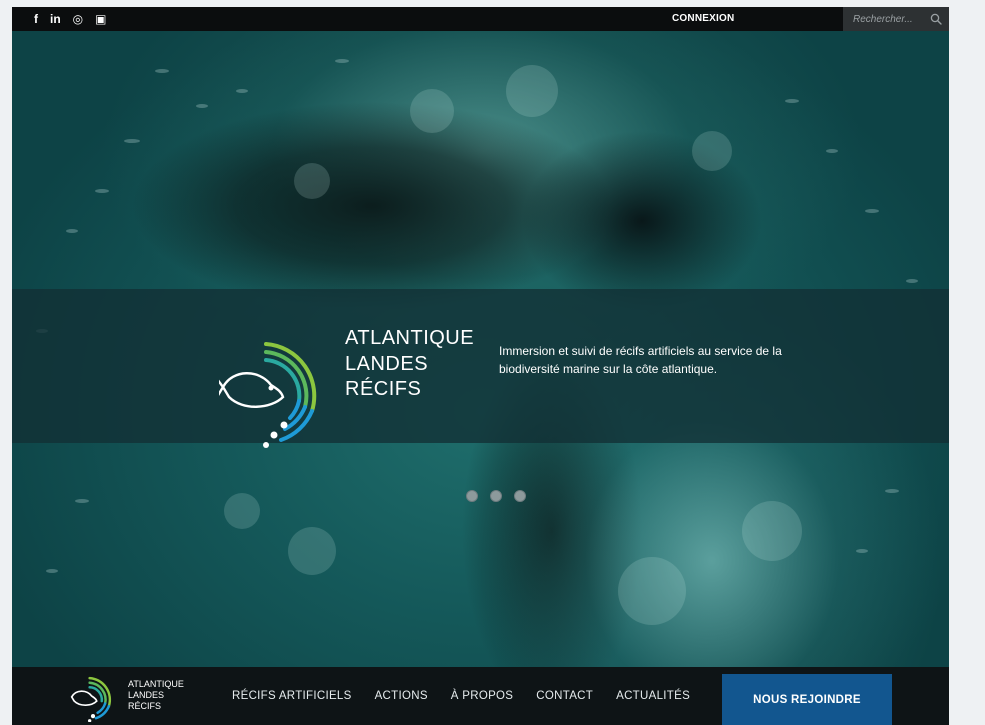 The width and height of the screenshot is (985, 725). What do you see at coordinates (703, 19) in the screenshot?
I see `login-link: CONNEXION` at bounding box center [703, 19].